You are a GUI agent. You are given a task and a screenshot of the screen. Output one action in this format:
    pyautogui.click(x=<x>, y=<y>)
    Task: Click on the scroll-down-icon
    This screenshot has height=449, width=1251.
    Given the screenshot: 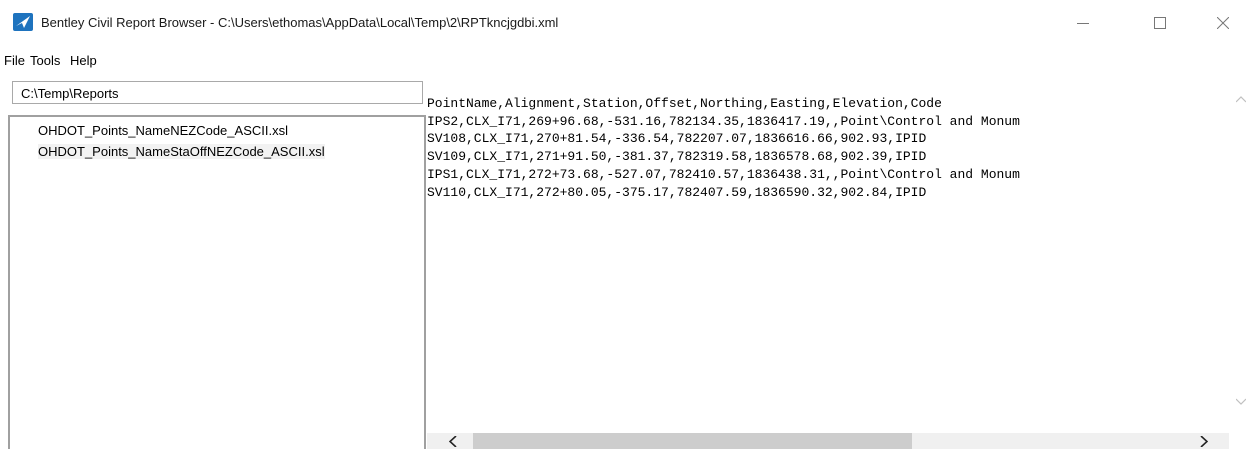 What is the action you would take?
    pyautogui.click(x=1241, y=401)
    